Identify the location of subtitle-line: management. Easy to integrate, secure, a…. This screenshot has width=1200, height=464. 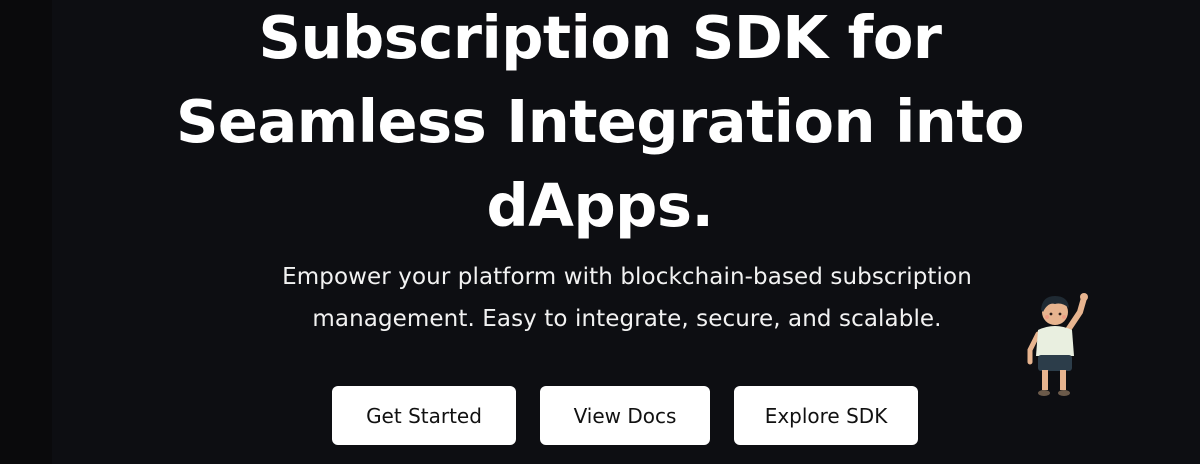
(627, 319).